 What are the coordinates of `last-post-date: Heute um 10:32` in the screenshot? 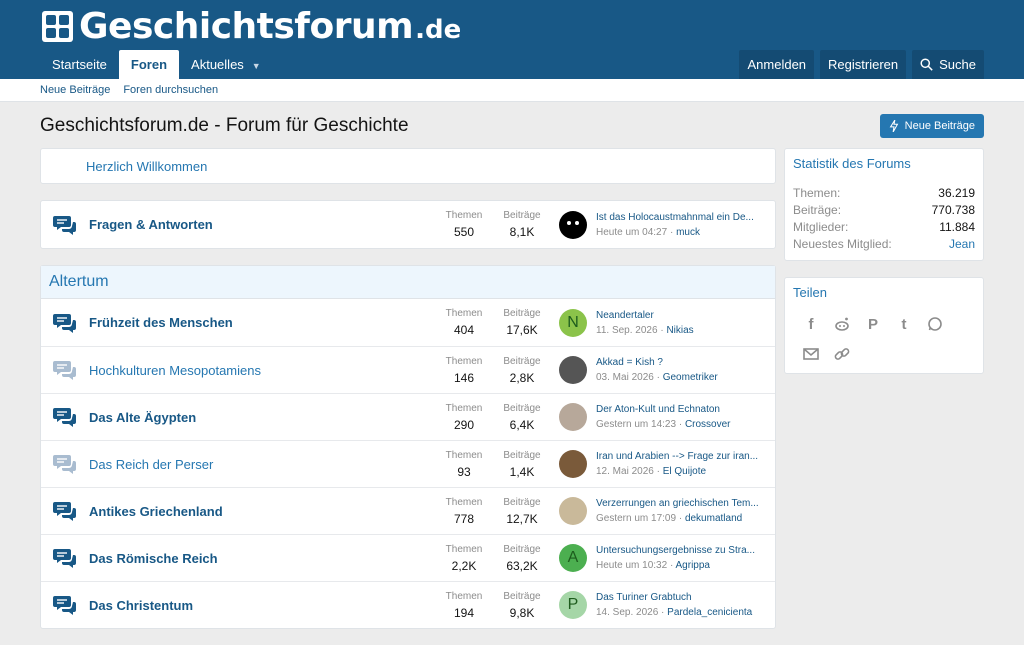 It's located at (631, 565).